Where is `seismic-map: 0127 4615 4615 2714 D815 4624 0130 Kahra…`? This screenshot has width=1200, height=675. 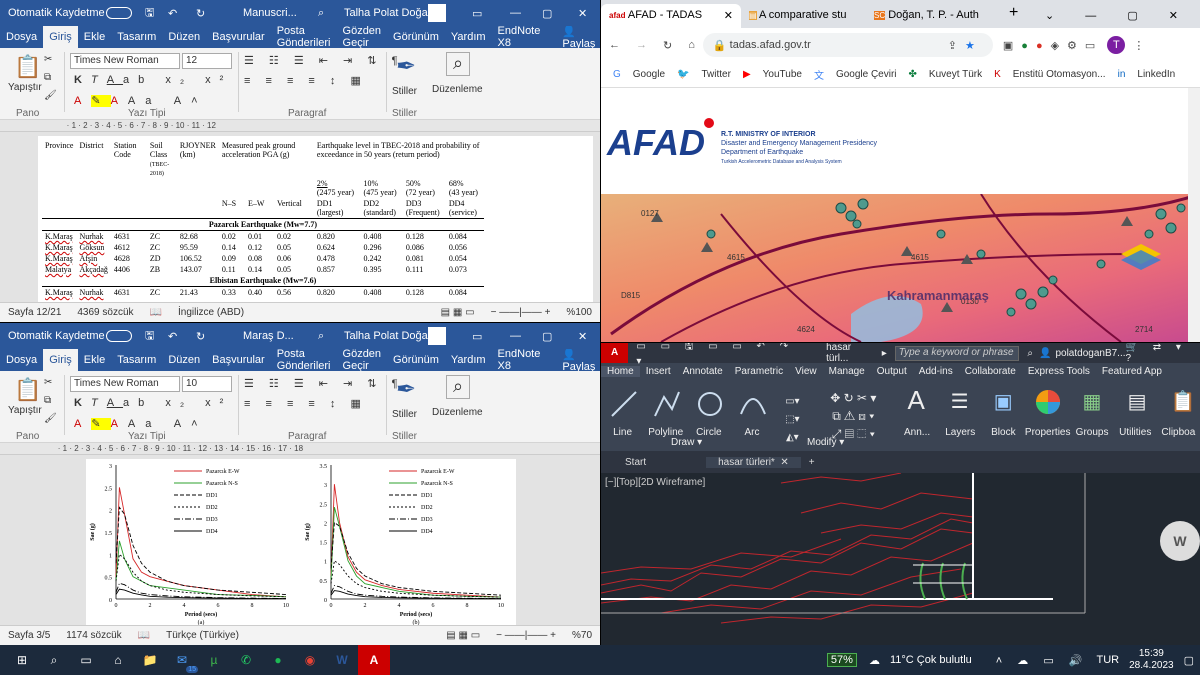
seismic-map: 0127 4615 4615 2714 D815 4624 0130 Kahra… is located at coordinates (900, 268).